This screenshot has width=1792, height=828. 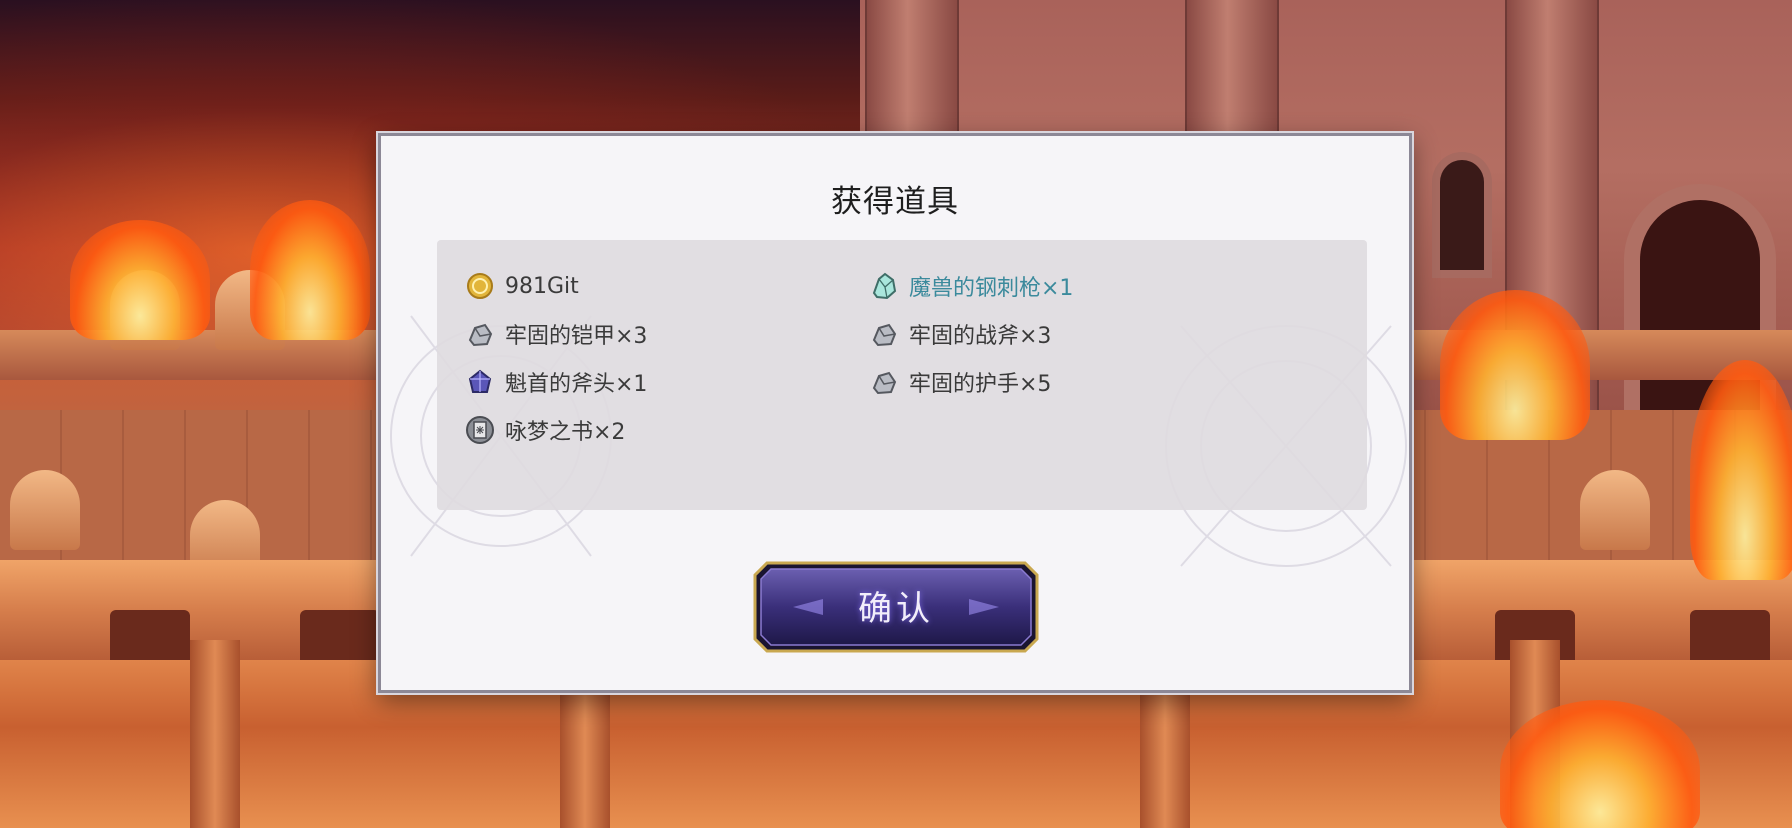 What do you see at coordinates (480, 430) in the screenshot?
I see `book-icon` at bounding box center [480, 430].